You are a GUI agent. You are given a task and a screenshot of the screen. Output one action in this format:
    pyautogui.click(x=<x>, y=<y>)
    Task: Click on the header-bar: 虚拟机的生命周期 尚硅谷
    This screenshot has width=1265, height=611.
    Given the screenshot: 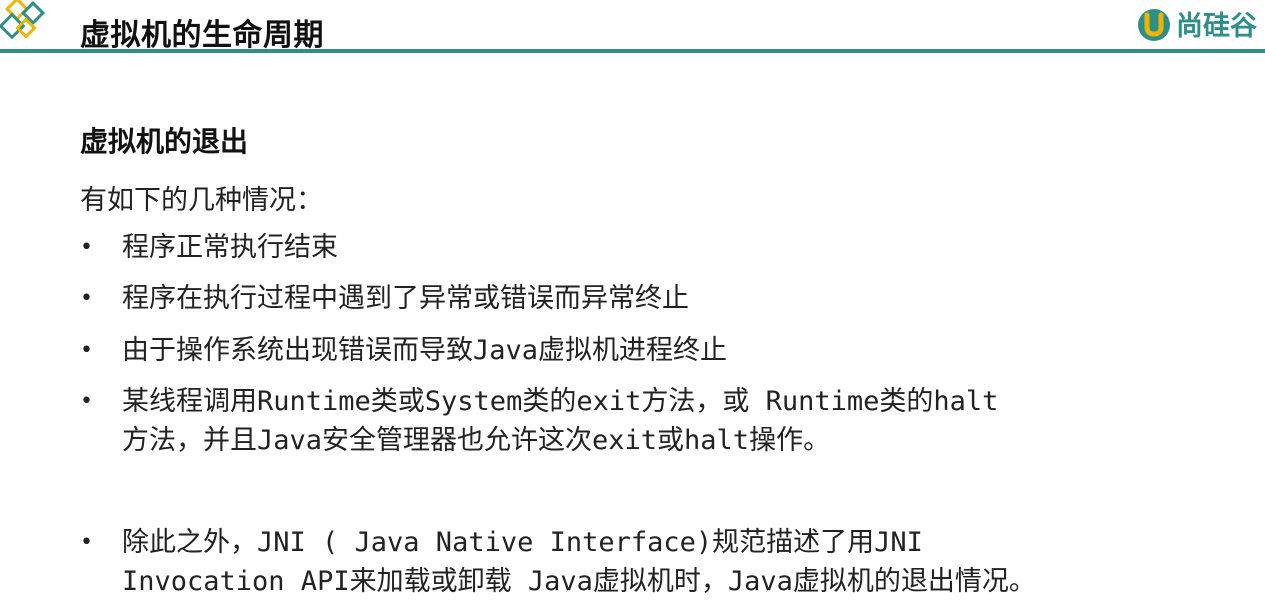 What is the action you would take?
    pyautogui.click(x=632, y=26)
    